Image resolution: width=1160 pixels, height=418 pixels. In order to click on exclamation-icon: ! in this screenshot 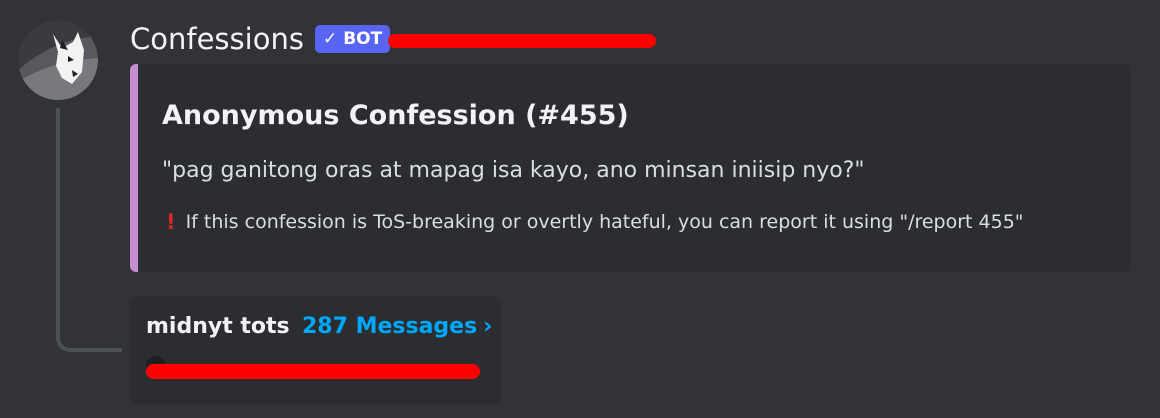, I will do `click(171, 222)`.